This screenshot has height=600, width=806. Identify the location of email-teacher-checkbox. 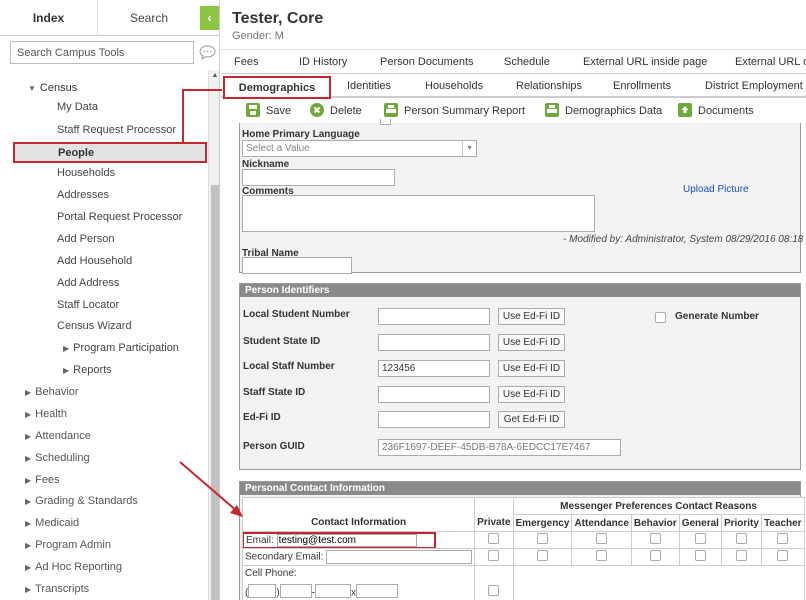
(783, 538).